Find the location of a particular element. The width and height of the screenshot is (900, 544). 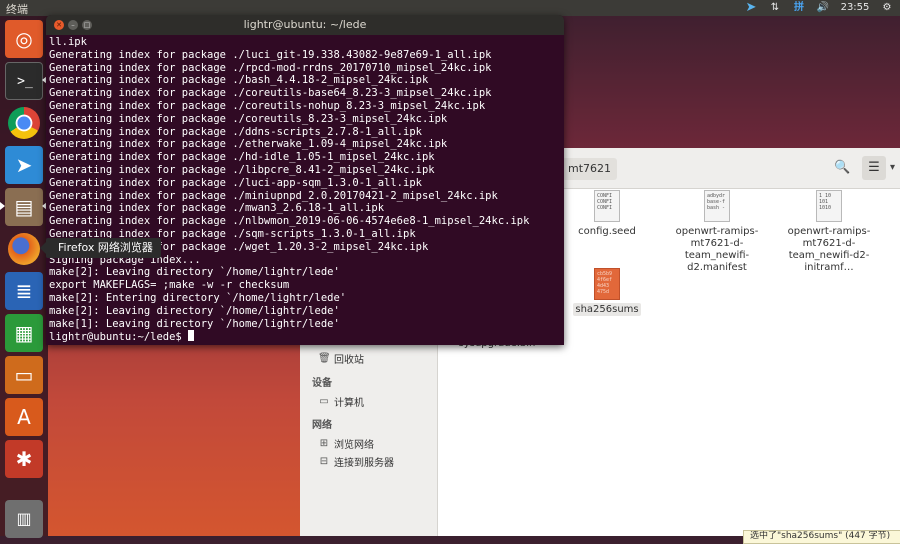

telegram-icon: ➤ is located at coordinates (24, 165).